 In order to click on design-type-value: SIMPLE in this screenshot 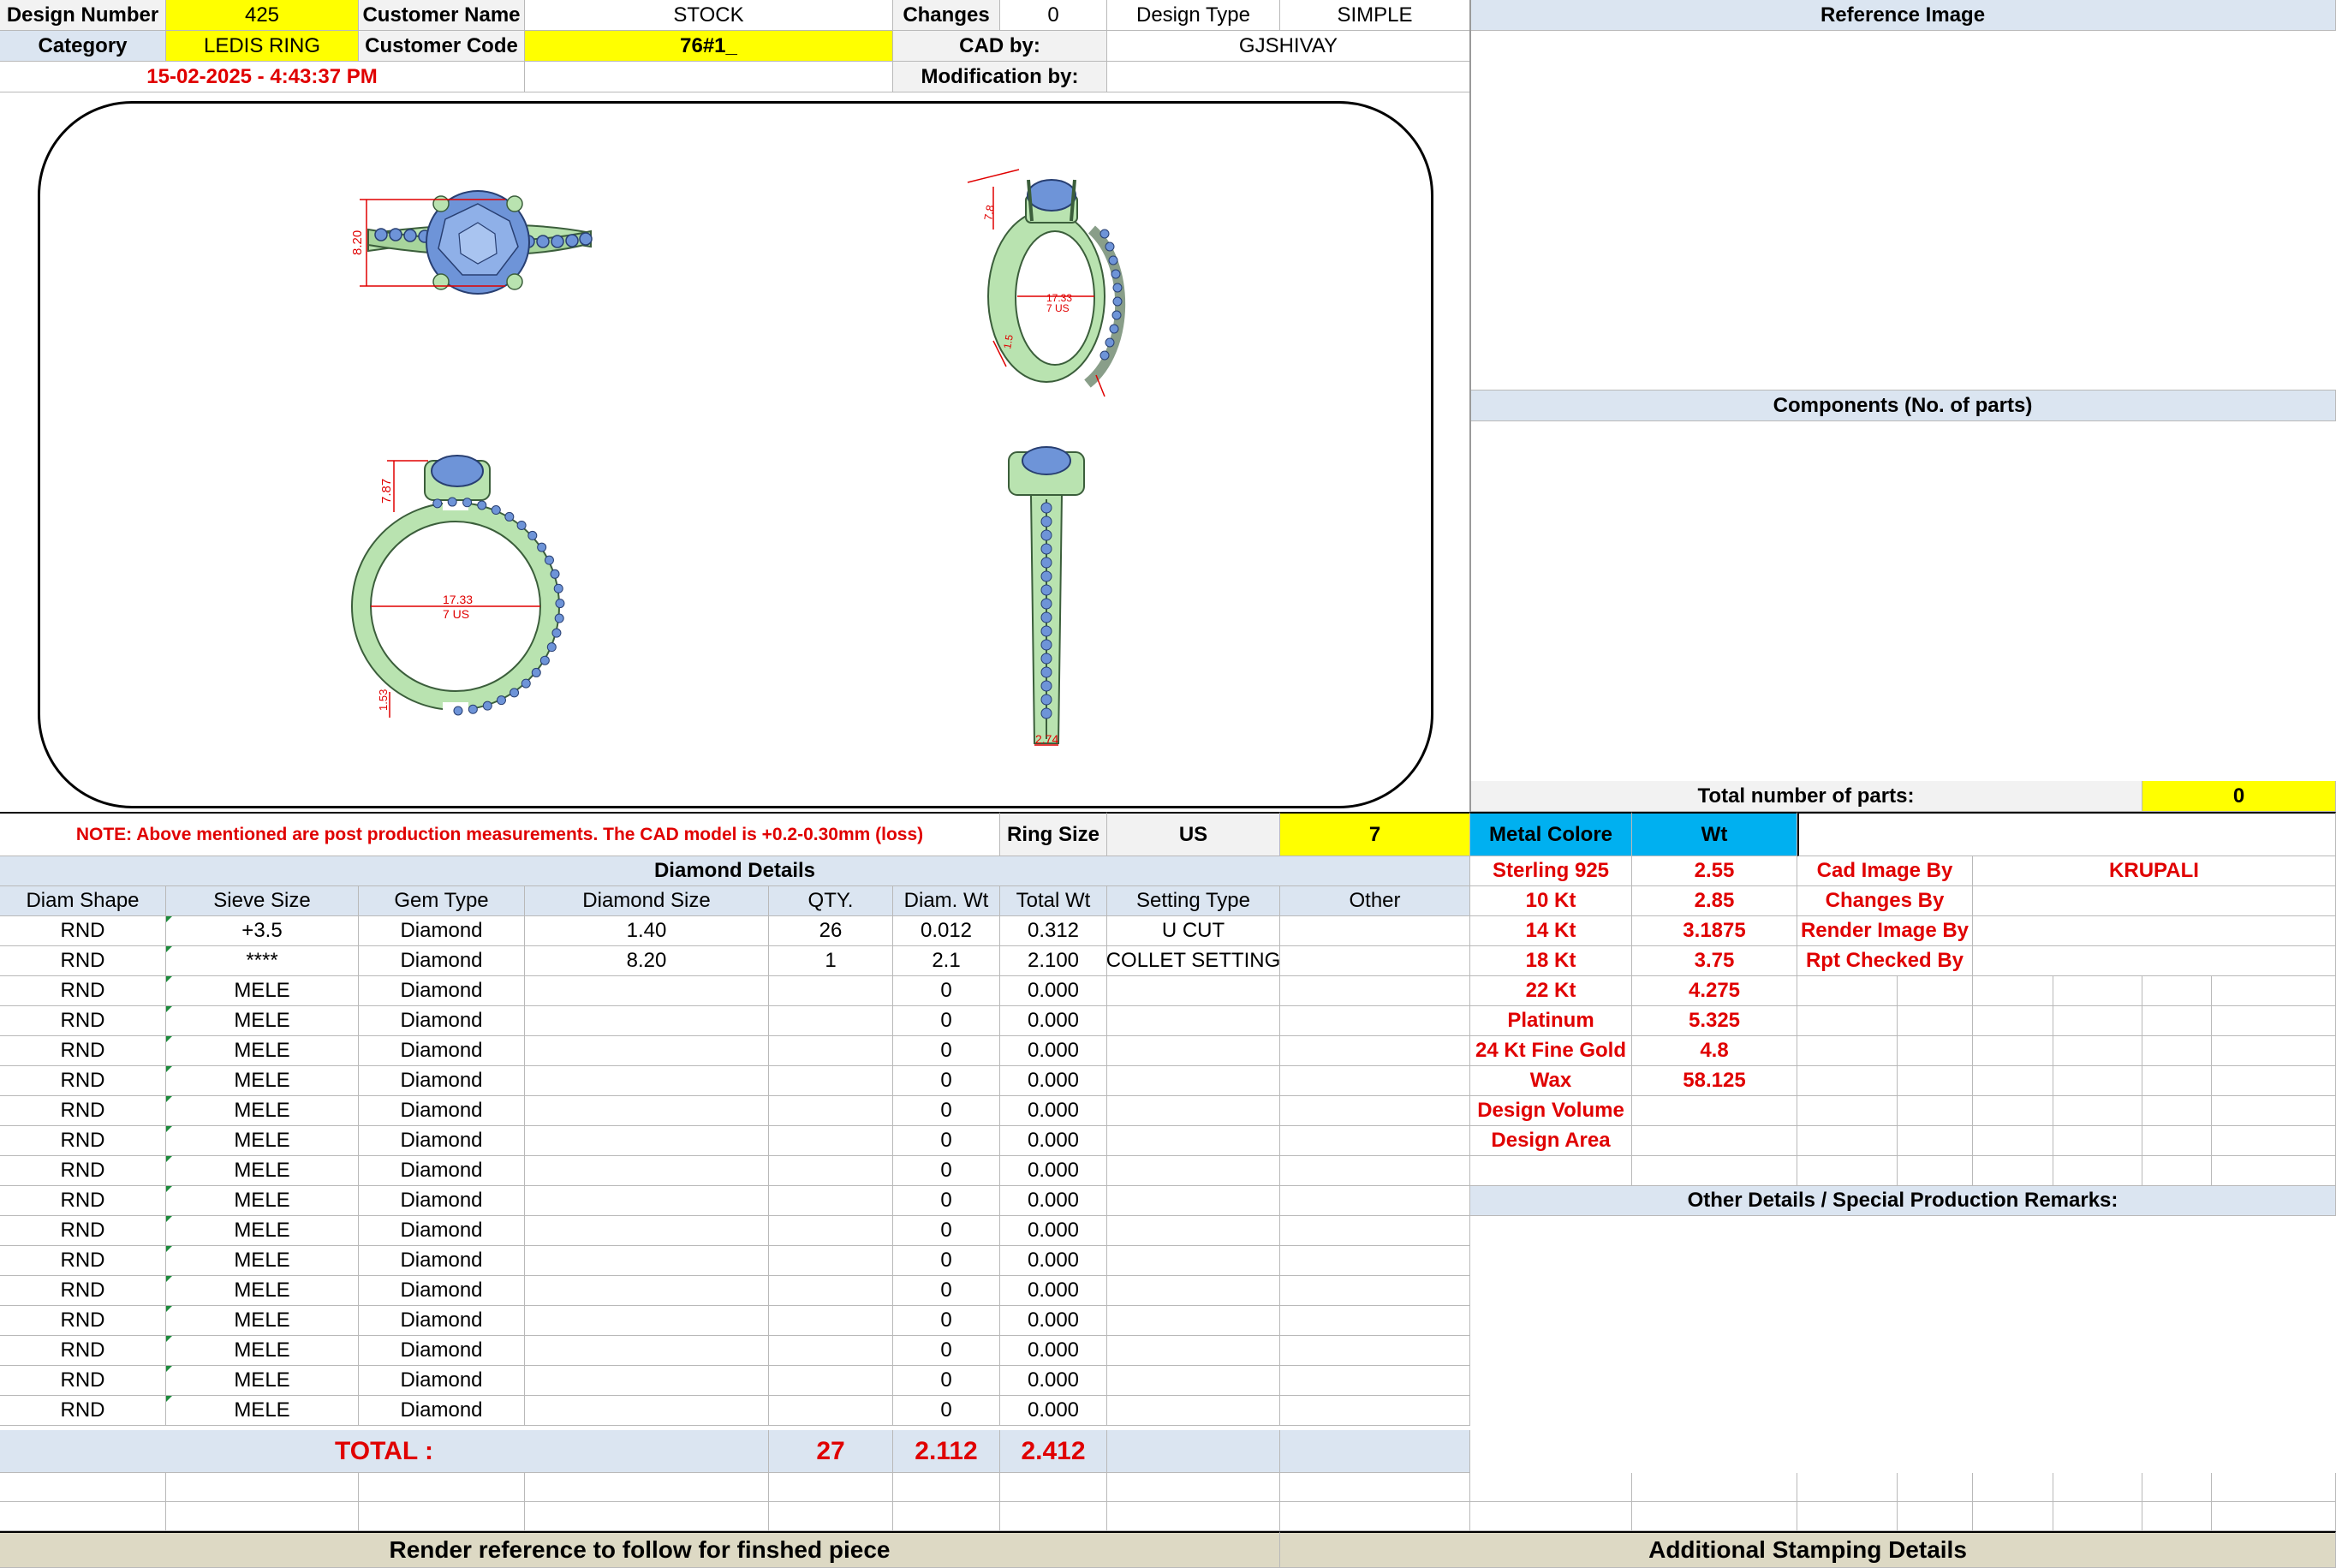, I will do `click(1375, 16)`.